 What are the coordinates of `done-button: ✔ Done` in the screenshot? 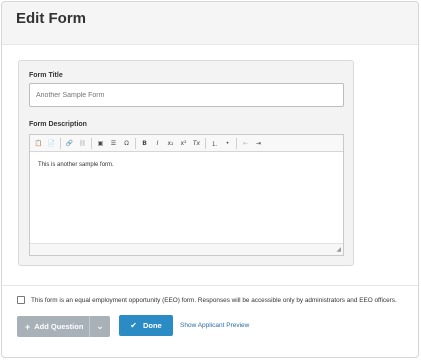 It's located at (146, 325).